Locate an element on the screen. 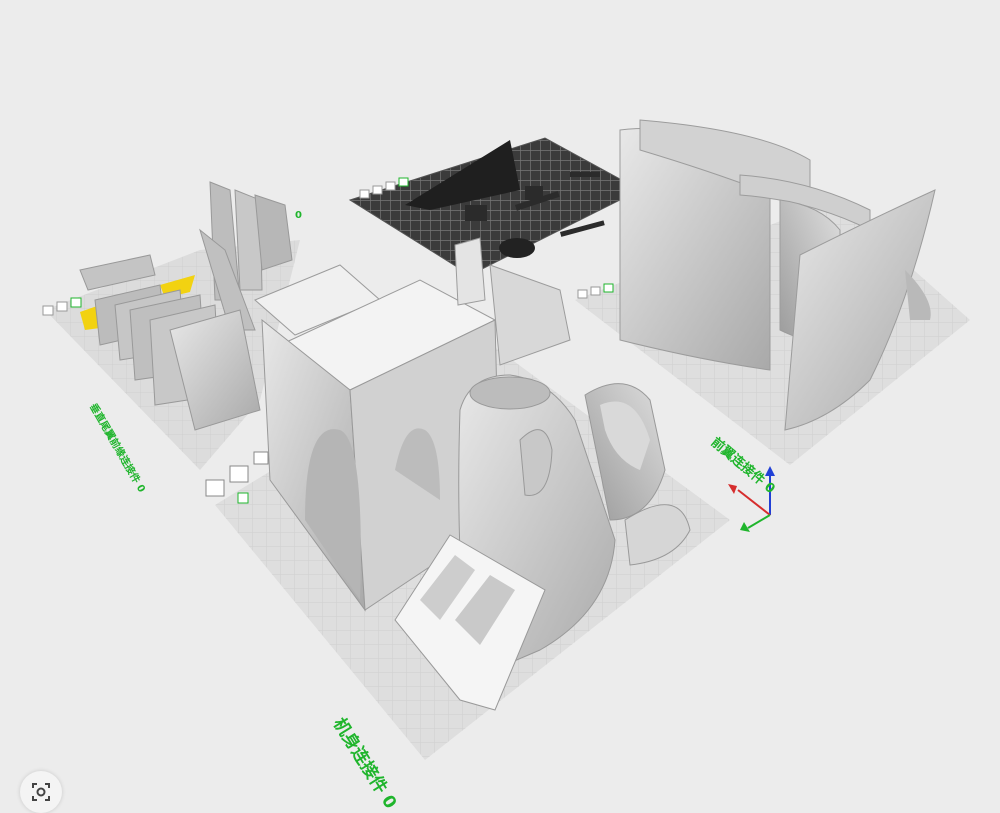 The width and height of the screenshot is (1000, 813). image-search-icon is located at coordinates (41, 792).